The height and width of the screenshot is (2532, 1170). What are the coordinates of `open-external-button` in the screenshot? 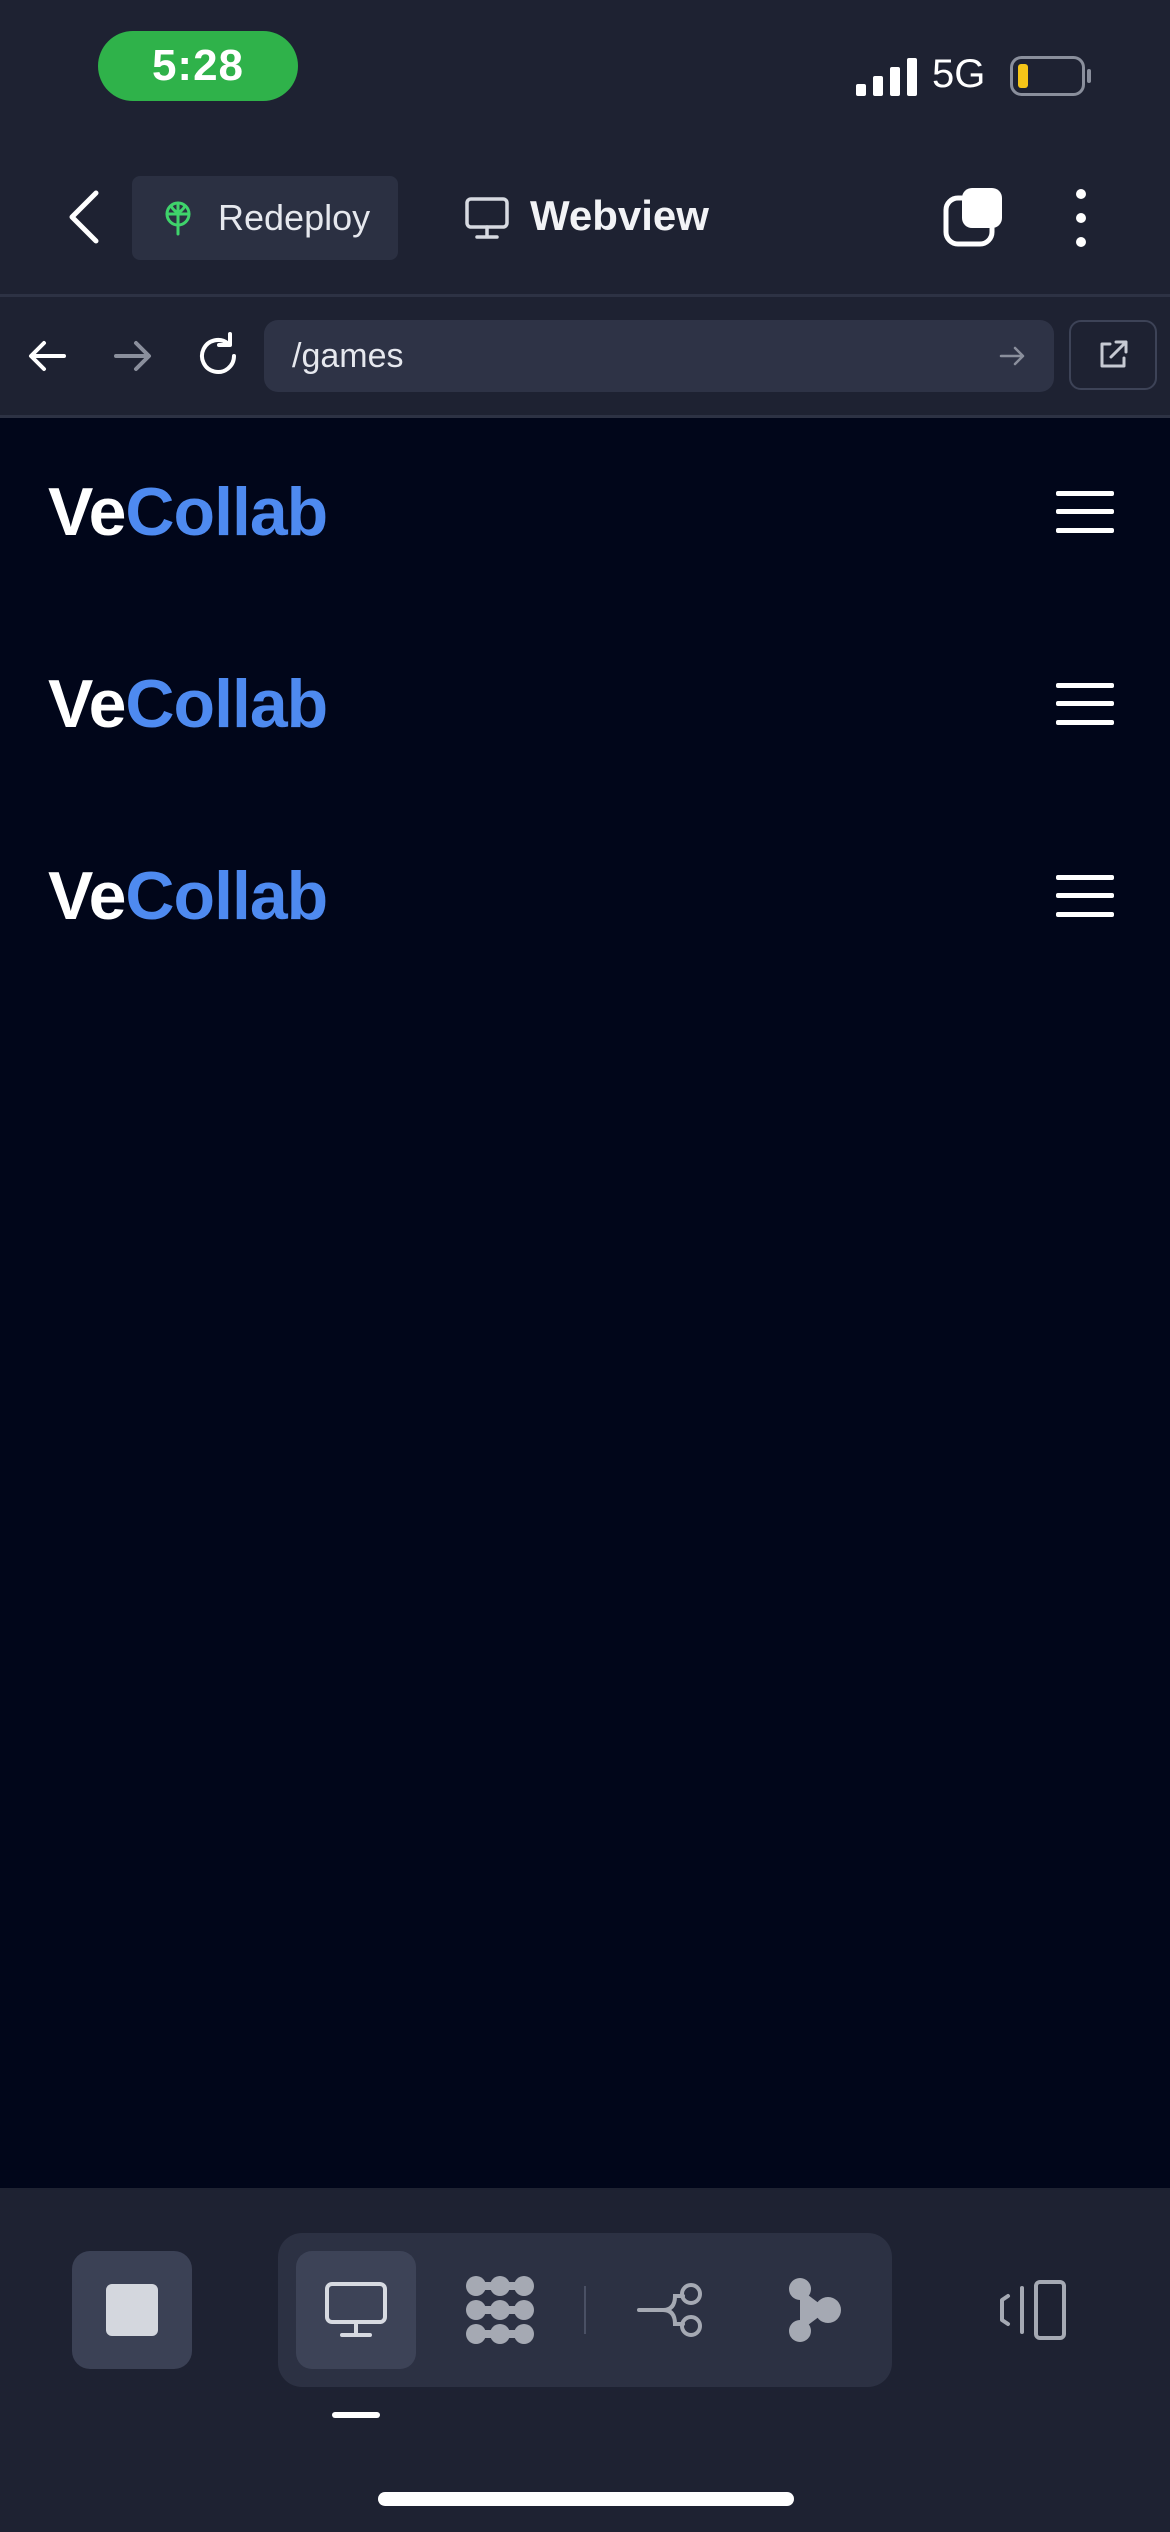 It's located at (1113, 355).